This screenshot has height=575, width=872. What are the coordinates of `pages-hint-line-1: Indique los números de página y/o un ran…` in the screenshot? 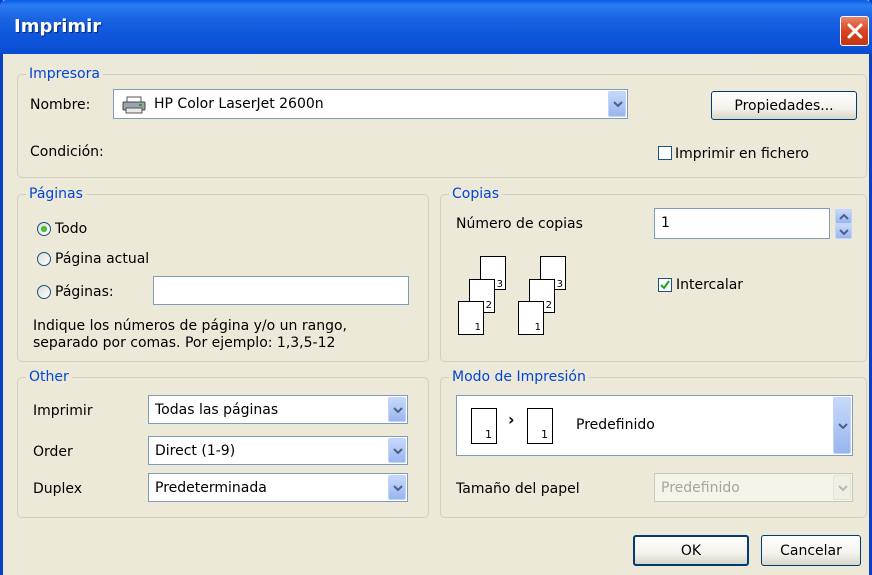 It's located at (190, 326).